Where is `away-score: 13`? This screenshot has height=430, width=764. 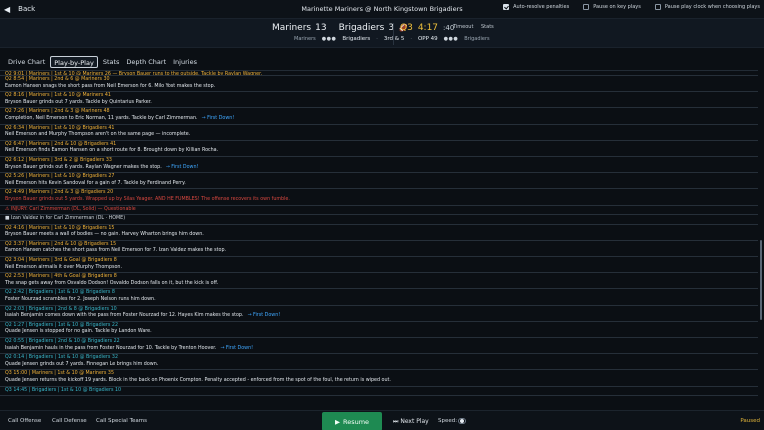
away-score: 13 is located at coordinates (321, 28).